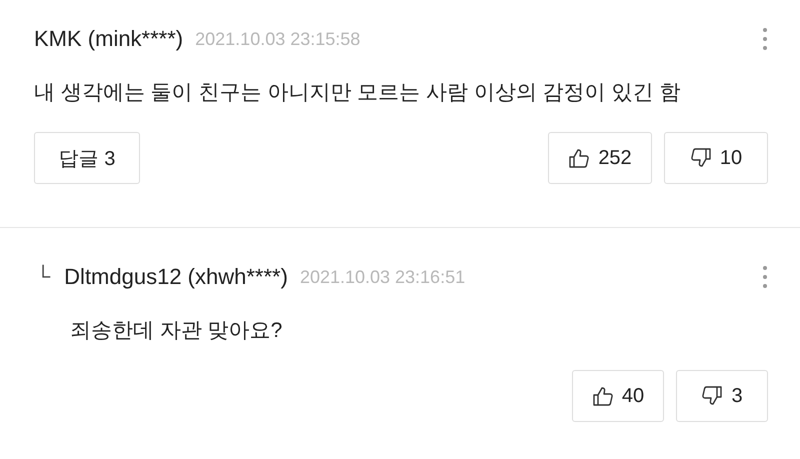 This screenshot has height=459, width=800. I want to click on reply-marker: └, so click(43, 277).